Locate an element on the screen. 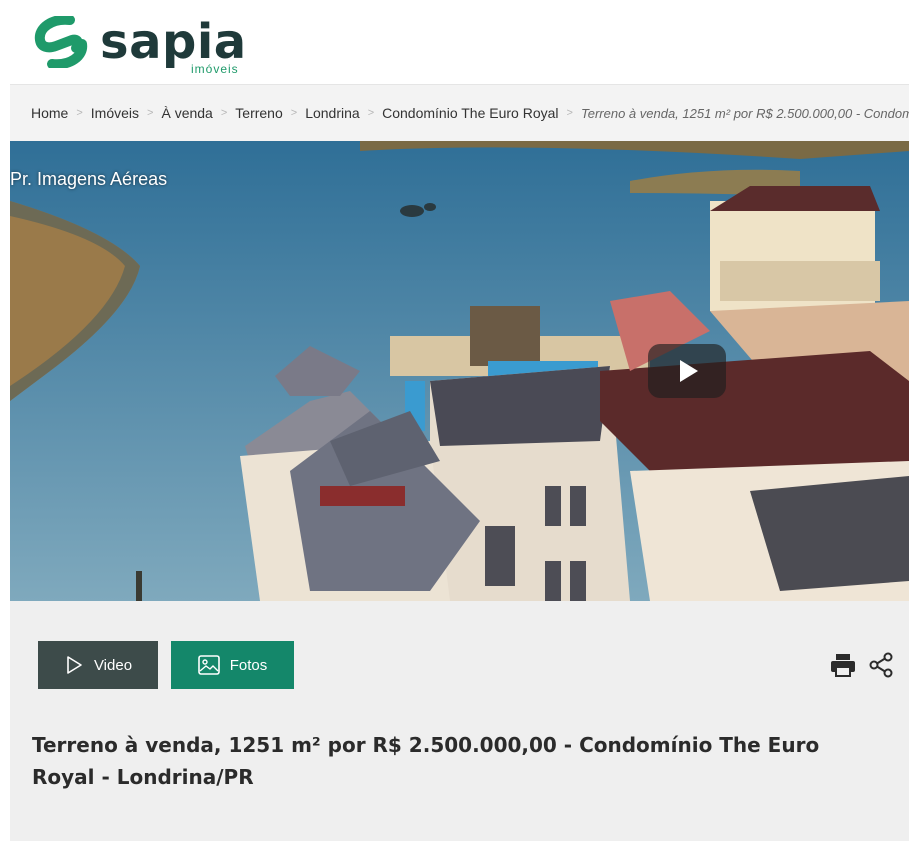 Image resolution: width=909 pixels, height=841 pixels. breadcrumb-terreno: Terreno is located at coordinates (258, 113).